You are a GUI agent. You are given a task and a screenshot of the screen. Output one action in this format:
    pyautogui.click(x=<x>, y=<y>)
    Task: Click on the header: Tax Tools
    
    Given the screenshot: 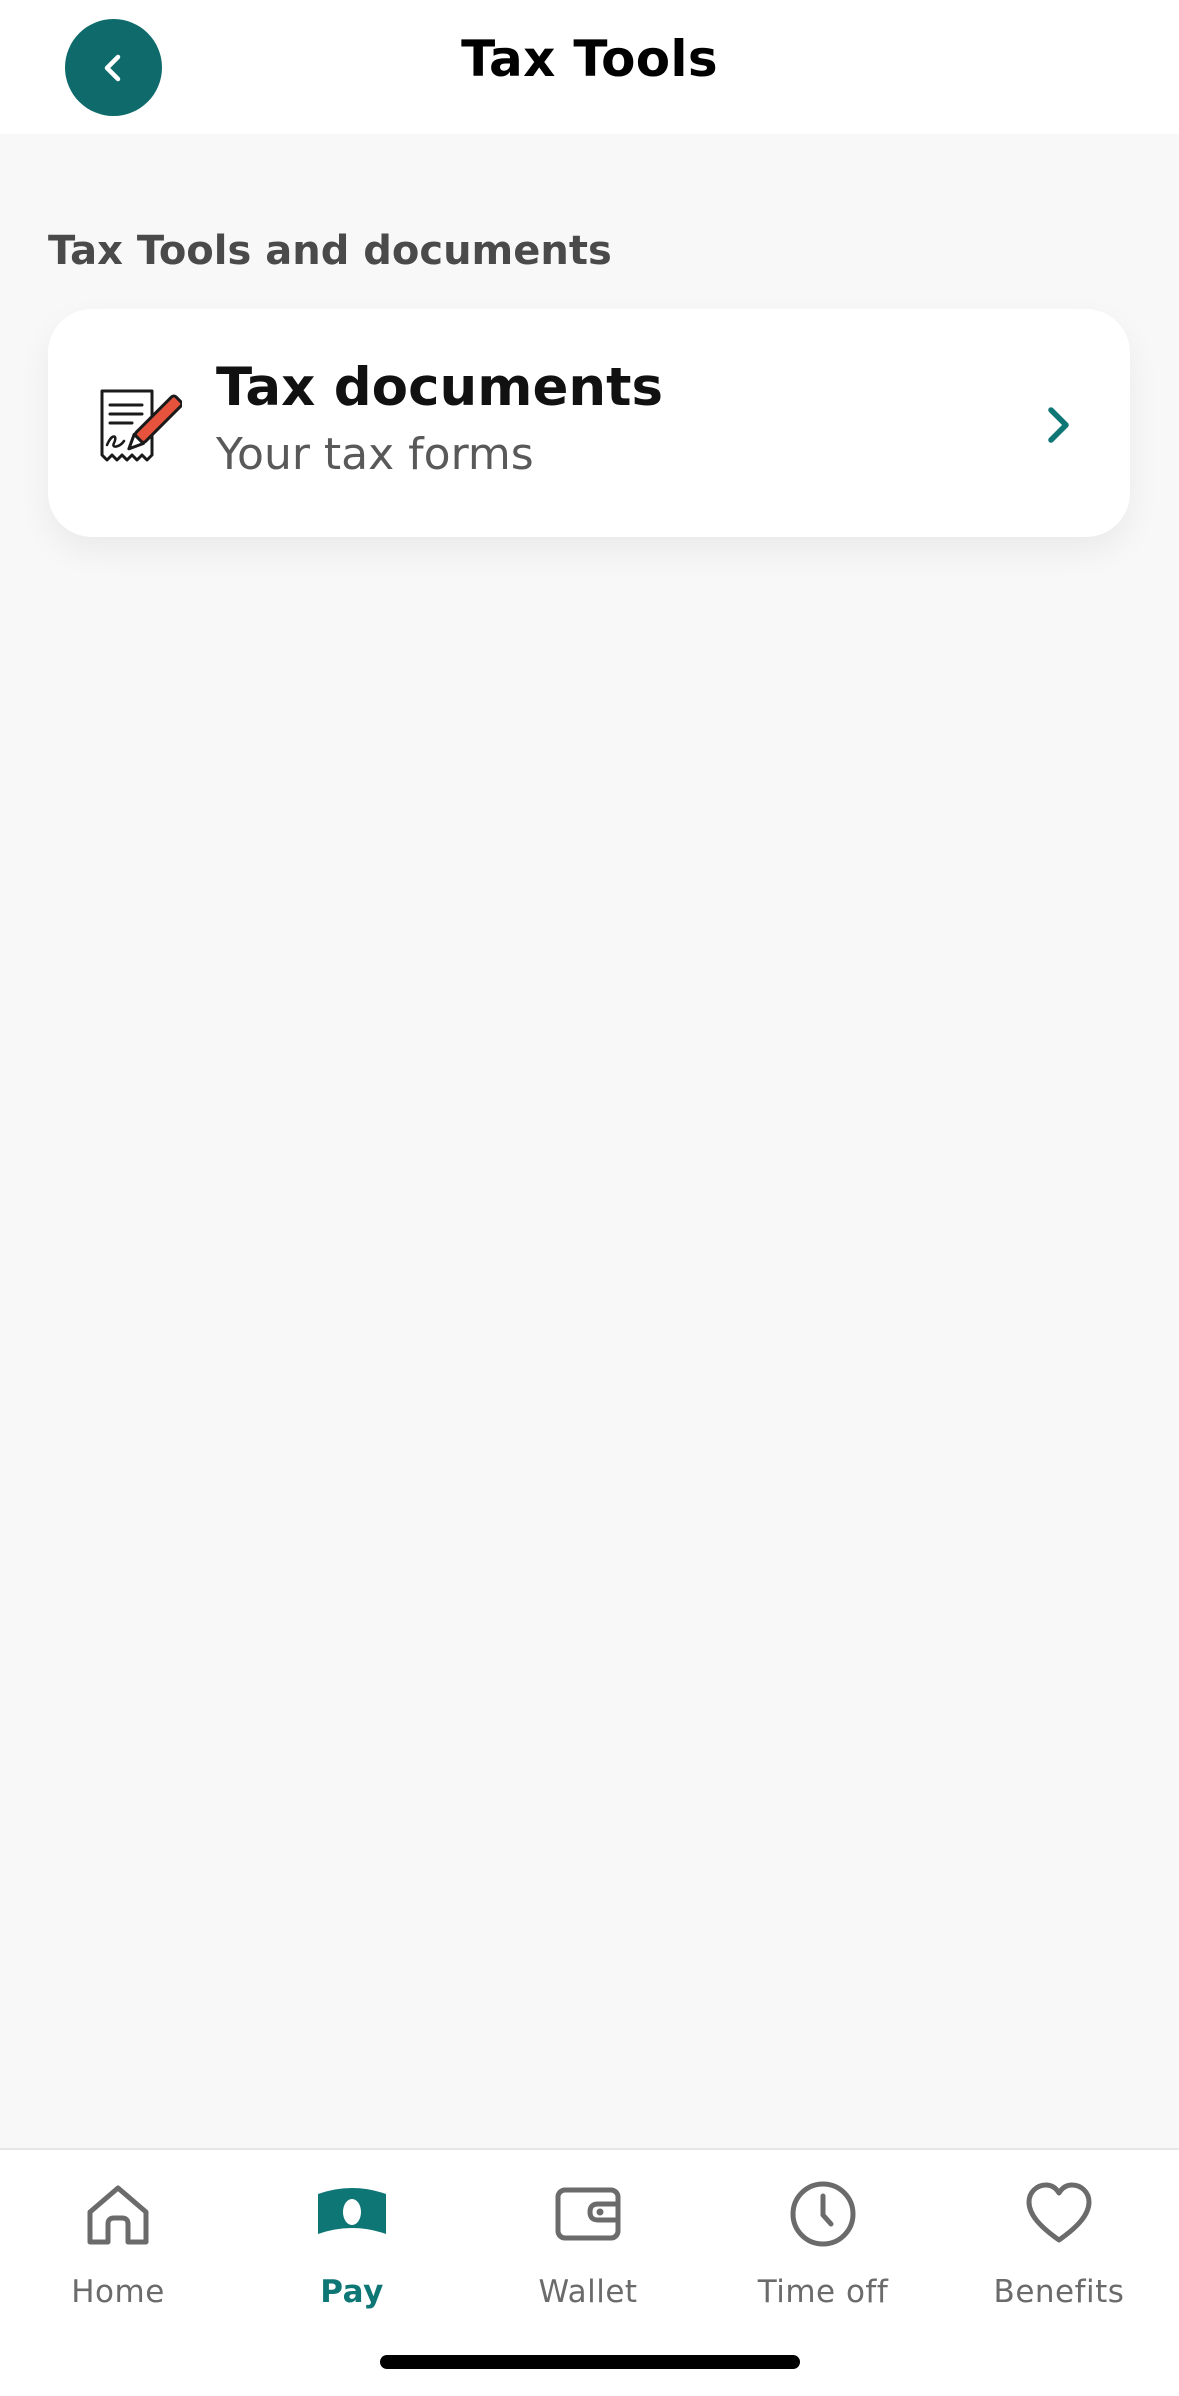 What is the action you would take?
    pyautogui.click(x=589, y=67)
    